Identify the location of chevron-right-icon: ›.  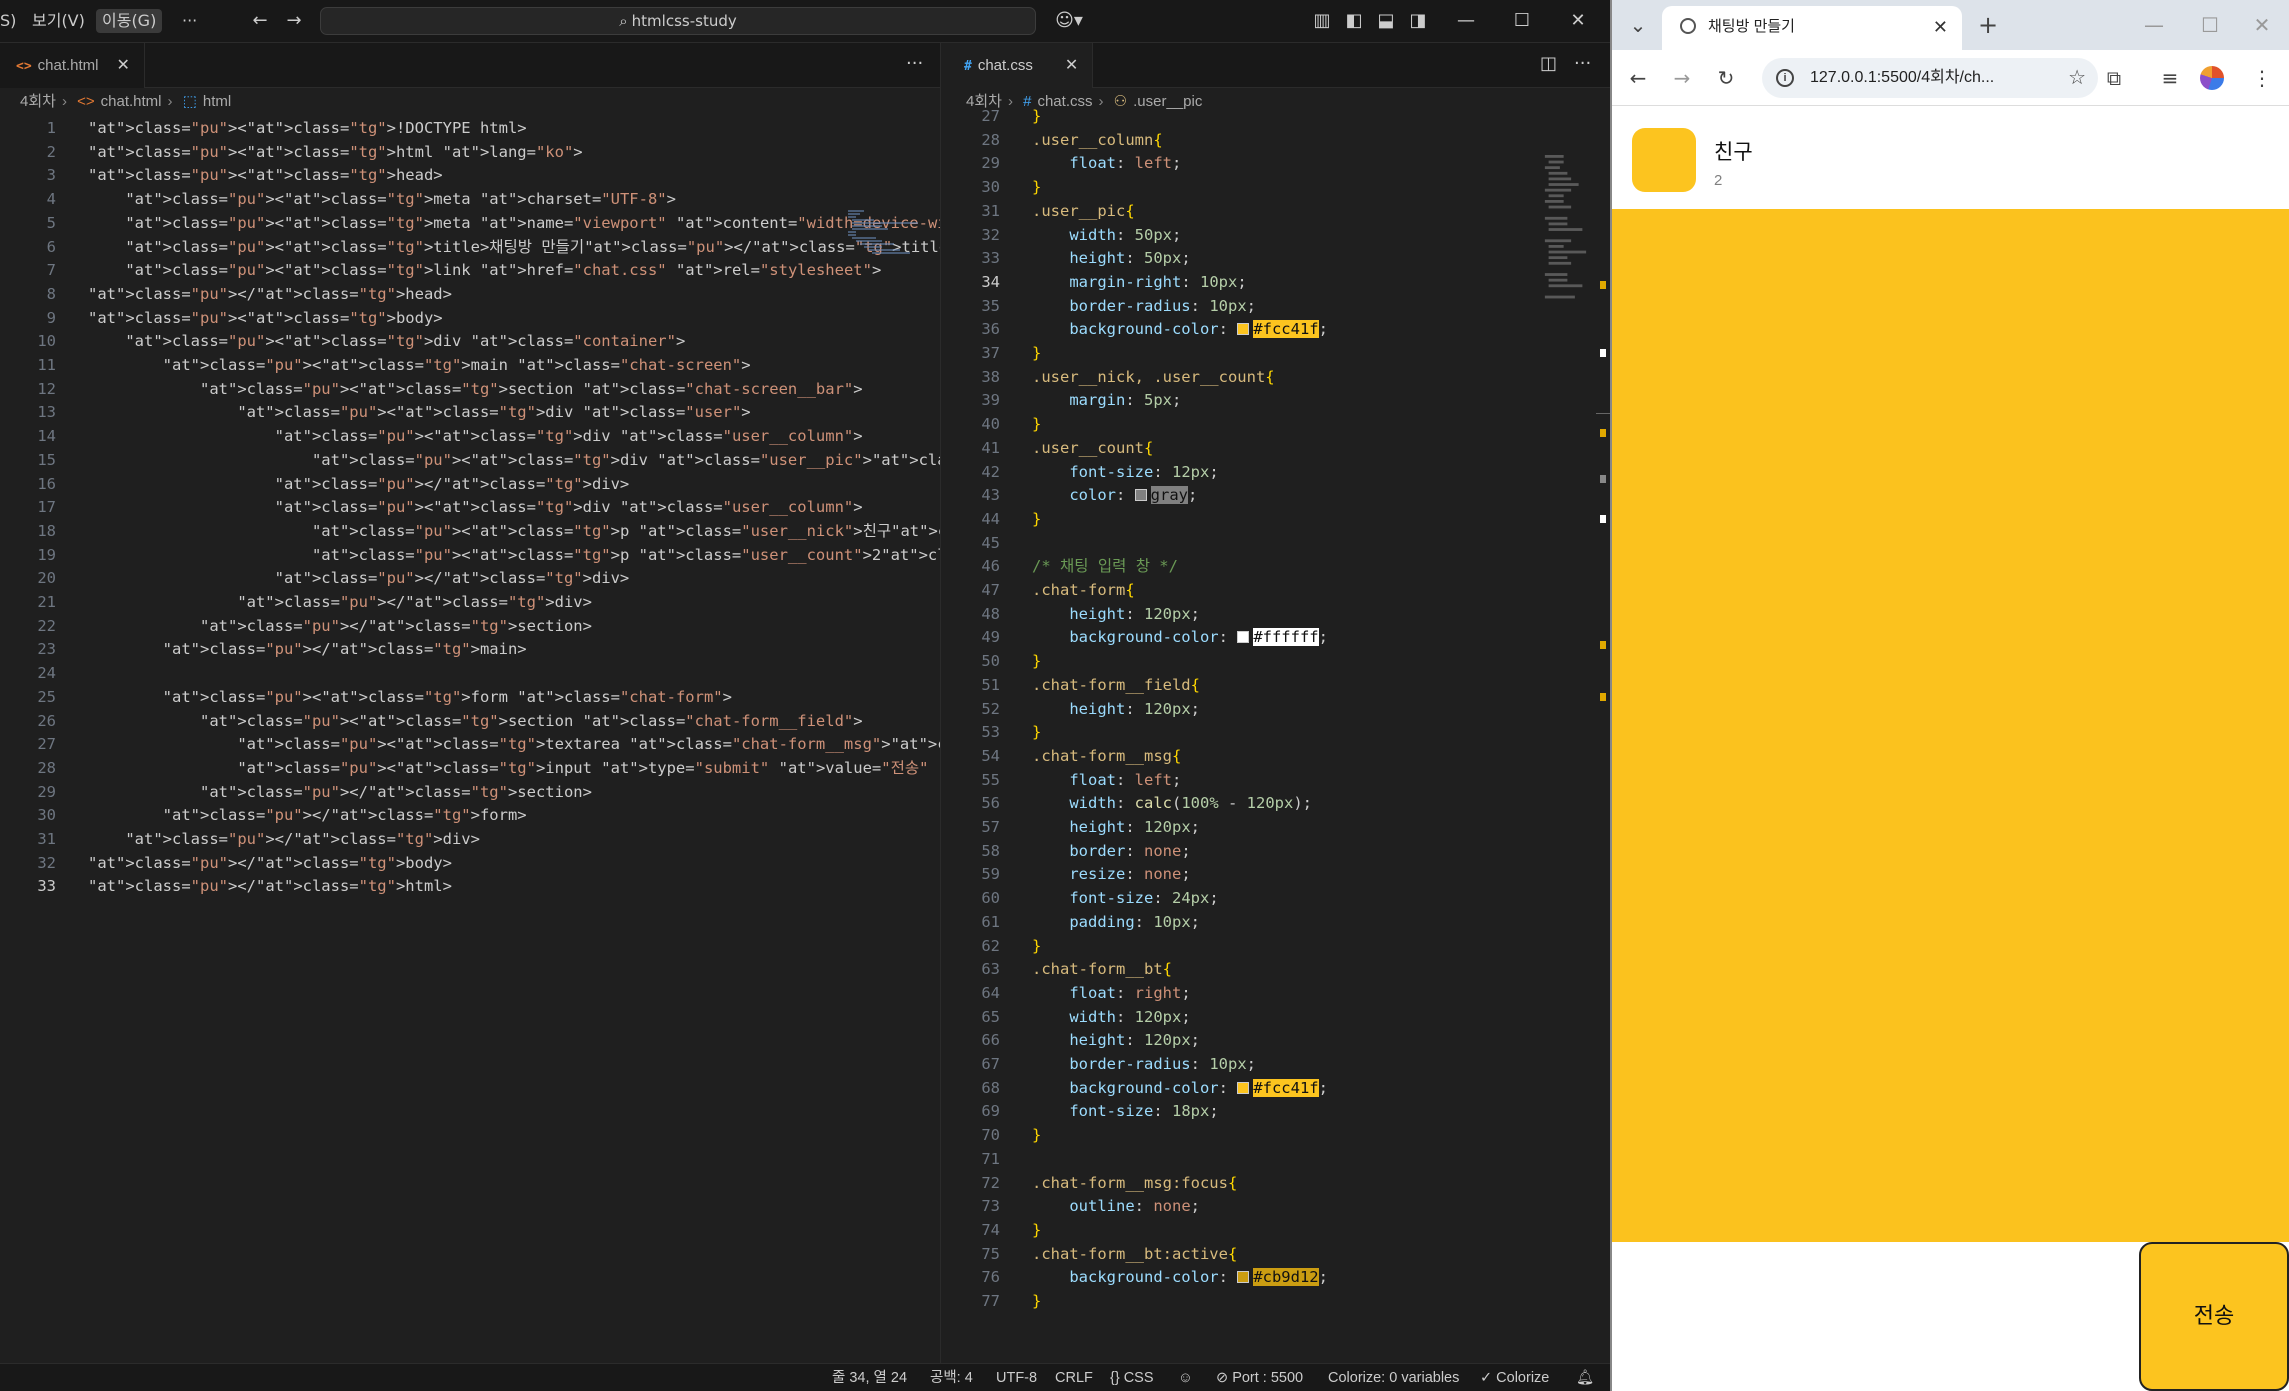
(1101, 101).